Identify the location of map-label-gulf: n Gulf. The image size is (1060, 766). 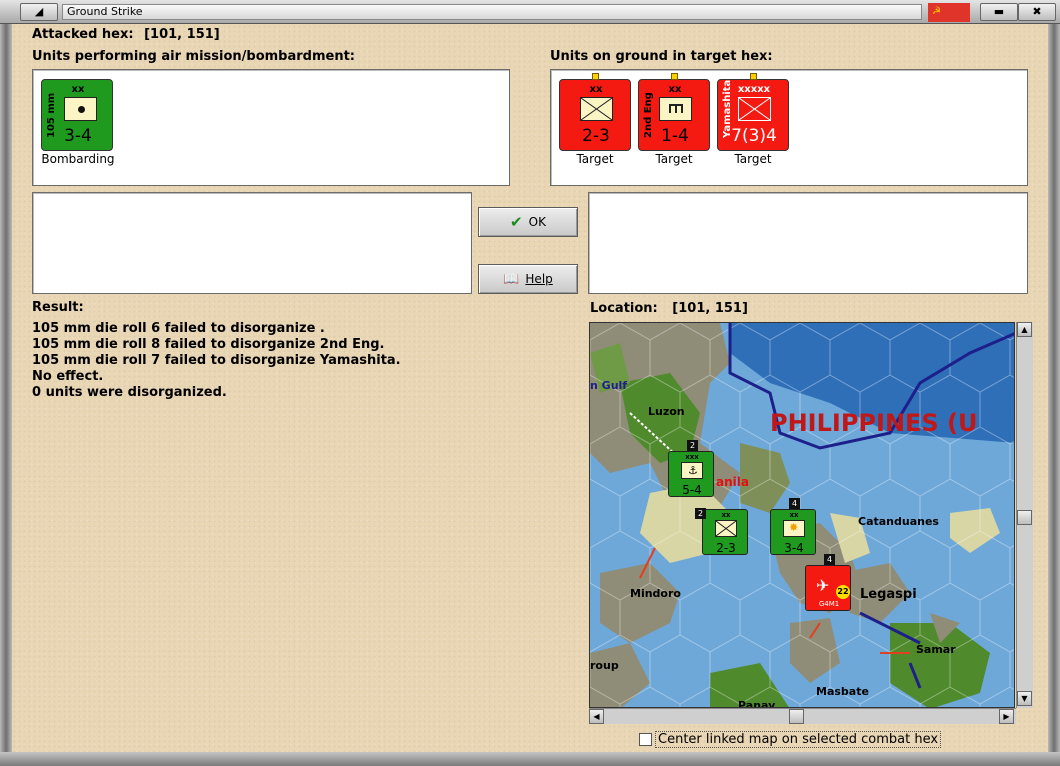
(609, 385).